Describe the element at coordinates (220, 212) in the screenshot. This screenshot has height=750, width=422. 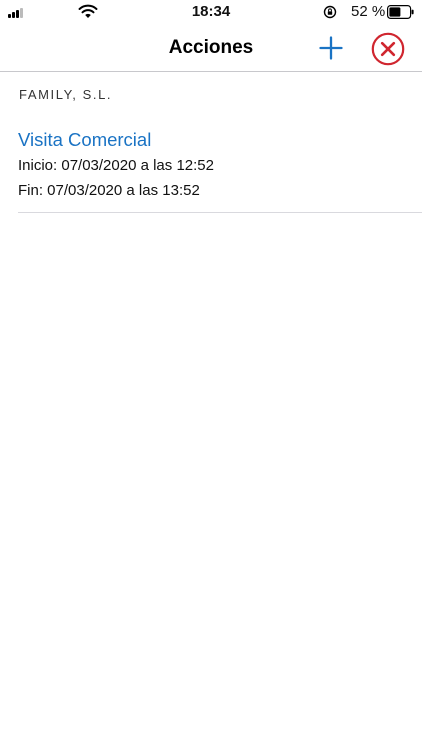
I see `list-divider` at that location.